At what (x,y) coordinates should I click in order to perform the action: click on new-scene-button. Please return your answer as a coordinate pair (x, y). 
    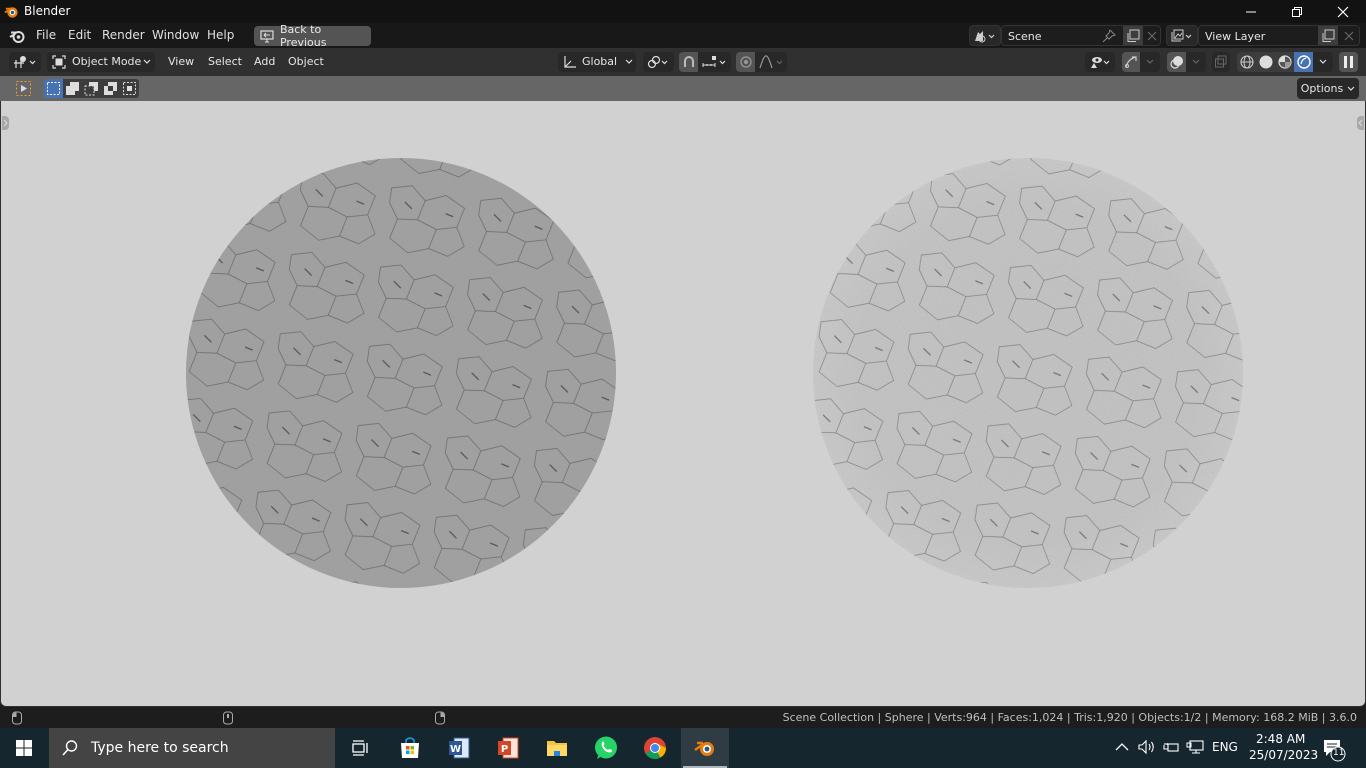
    Looking at the image, I should click on (1133, 35).